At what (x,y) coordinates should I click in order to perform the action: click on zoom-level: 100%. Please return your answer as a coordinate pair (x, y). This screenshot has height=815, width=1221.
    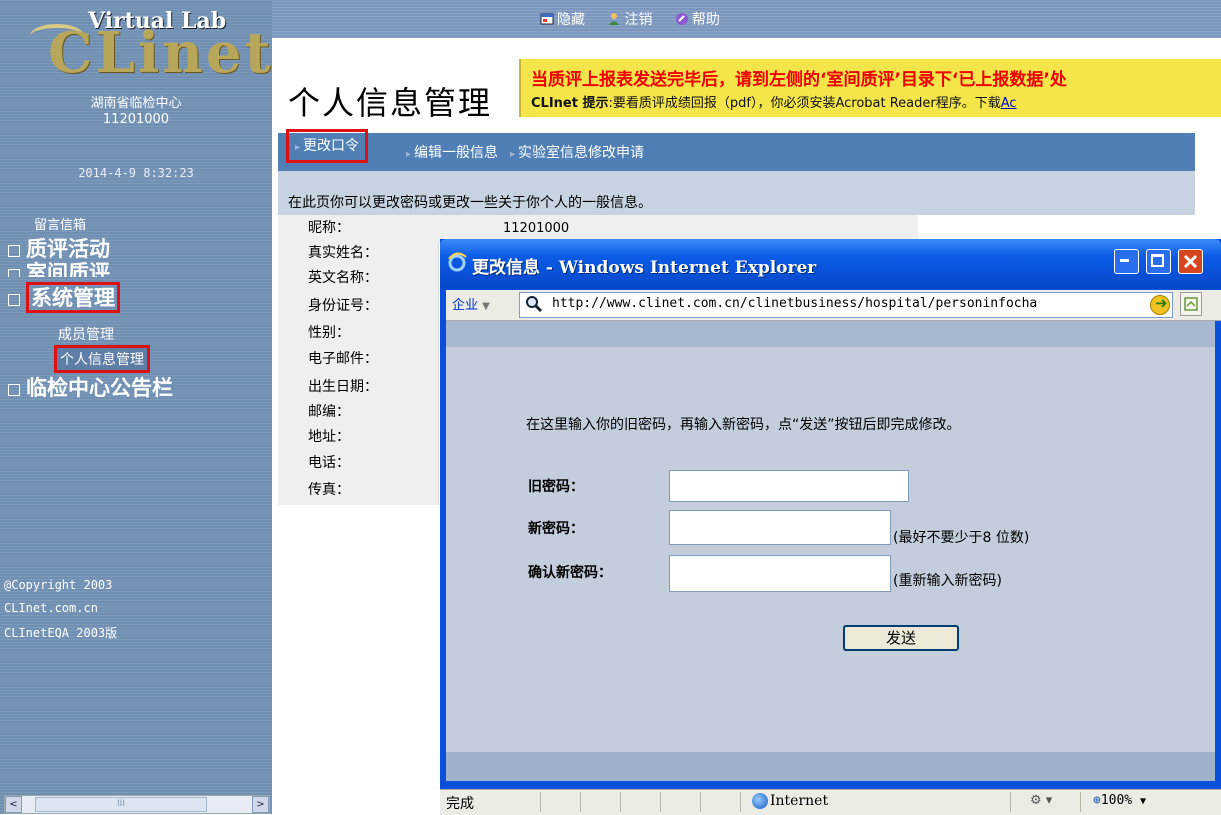
    Looking at the image, I should click on (1116, 800).